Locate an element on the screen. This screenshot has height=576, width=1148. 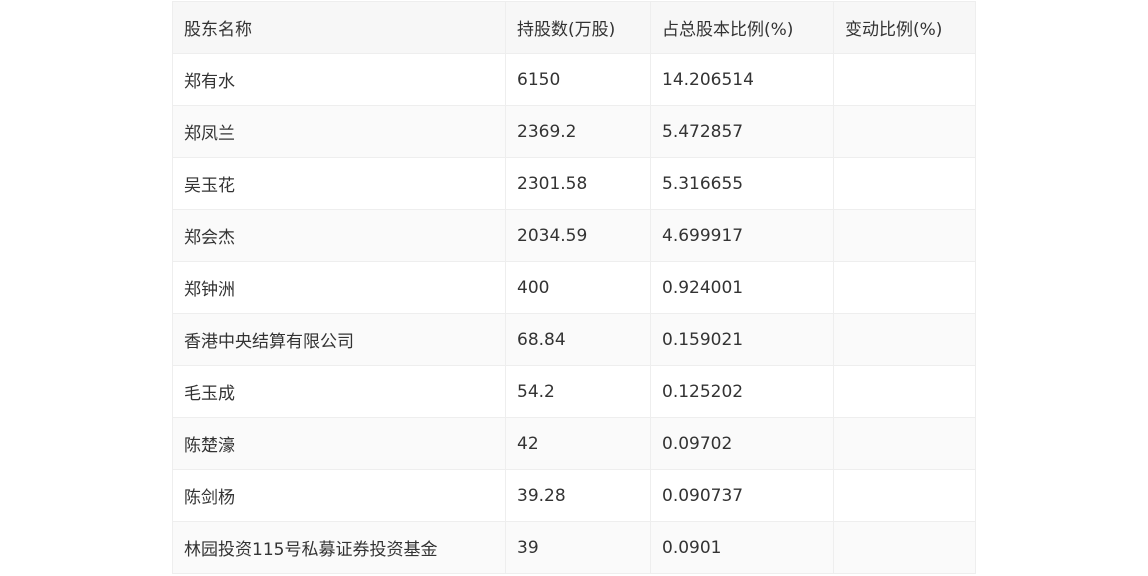
table-row: 郑有水 6150 14.206514 is located at coordinates (574, 79).